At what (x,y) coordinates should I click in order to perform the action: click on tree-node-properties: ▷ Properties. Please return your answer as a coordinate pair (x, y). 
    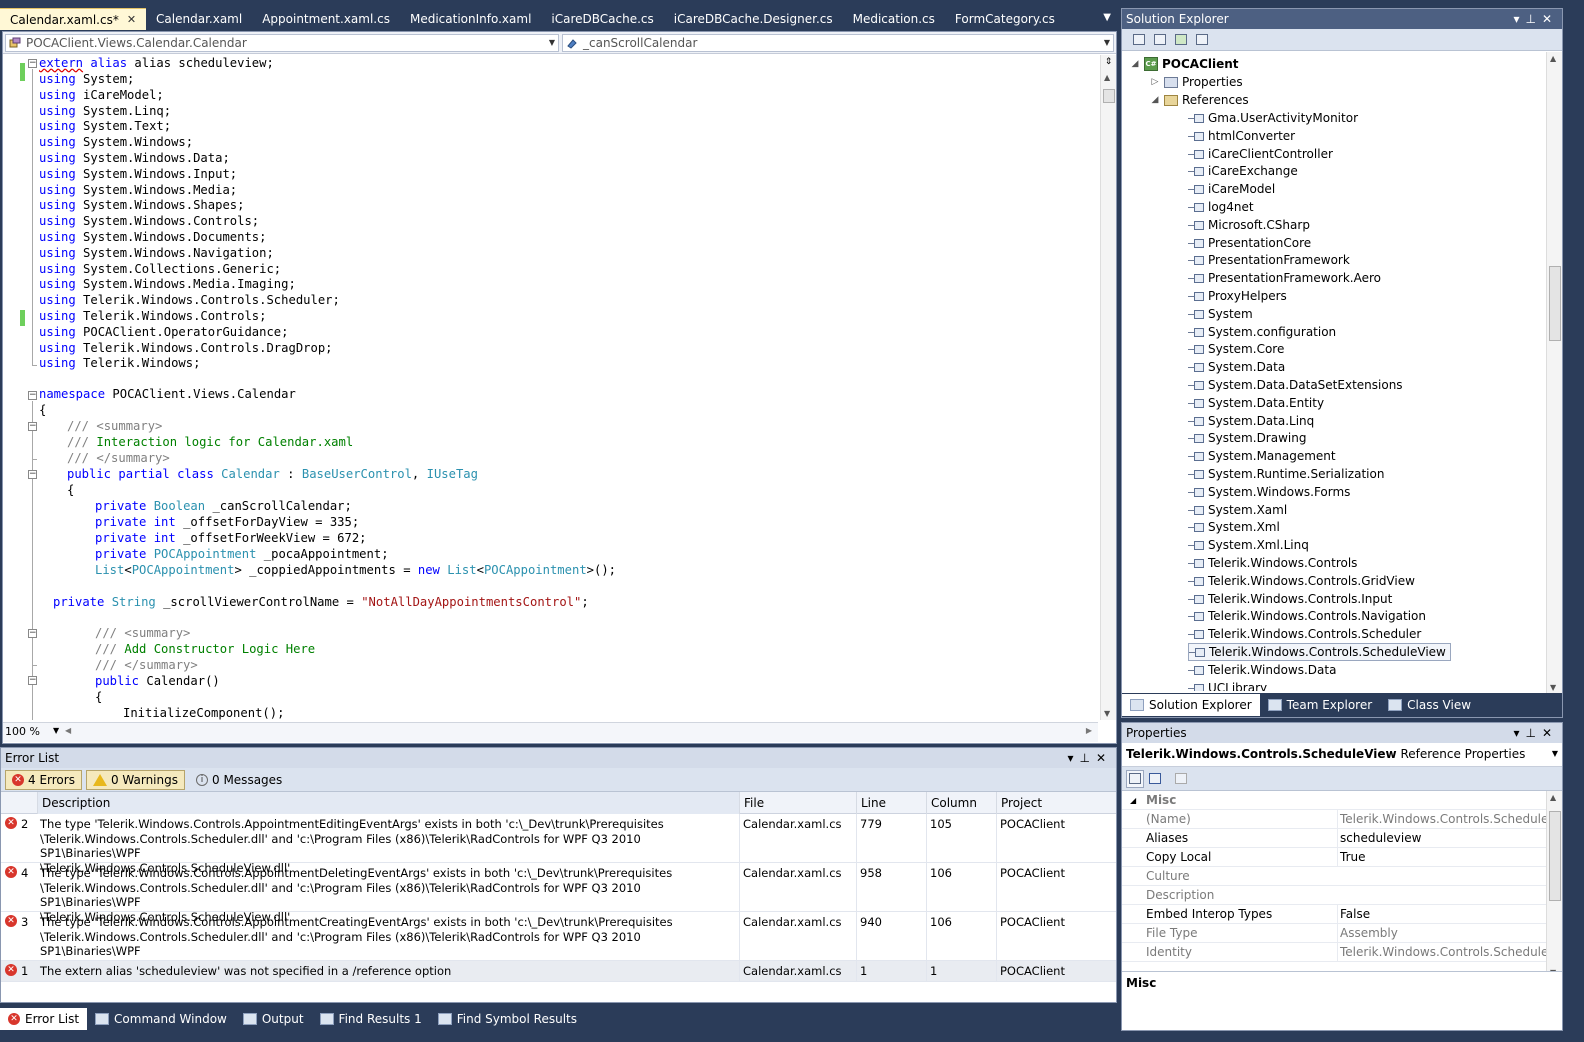
    Looking at the image, I should click on (1196, 82).